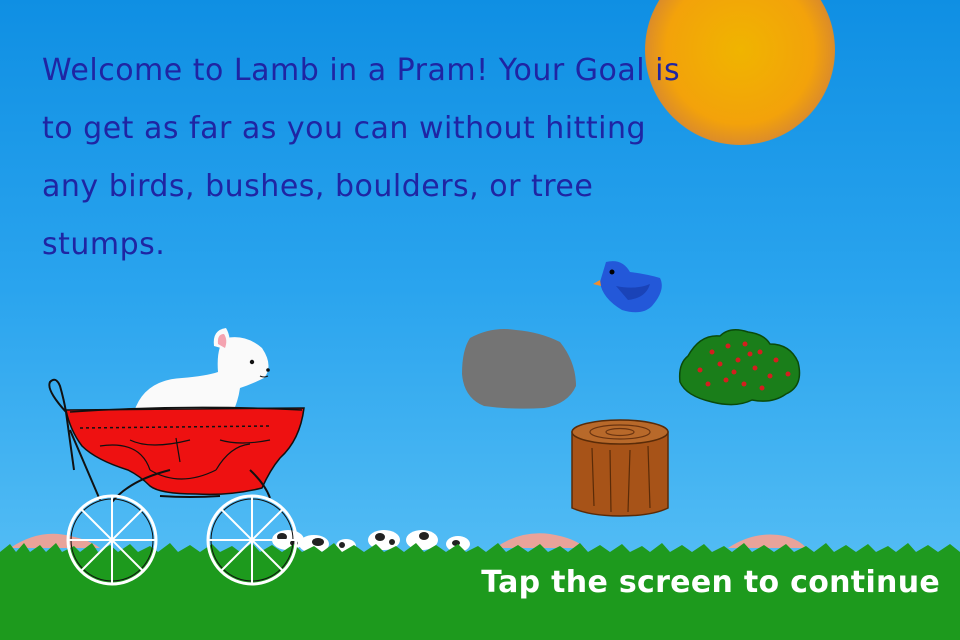 This screenshot has height=640, width=960. What do you see at coordinates (710, 582) in the screenshot?
I see `tap-to-continue-prompt: Tap the screen to continue` at bounding box center [710, 582].